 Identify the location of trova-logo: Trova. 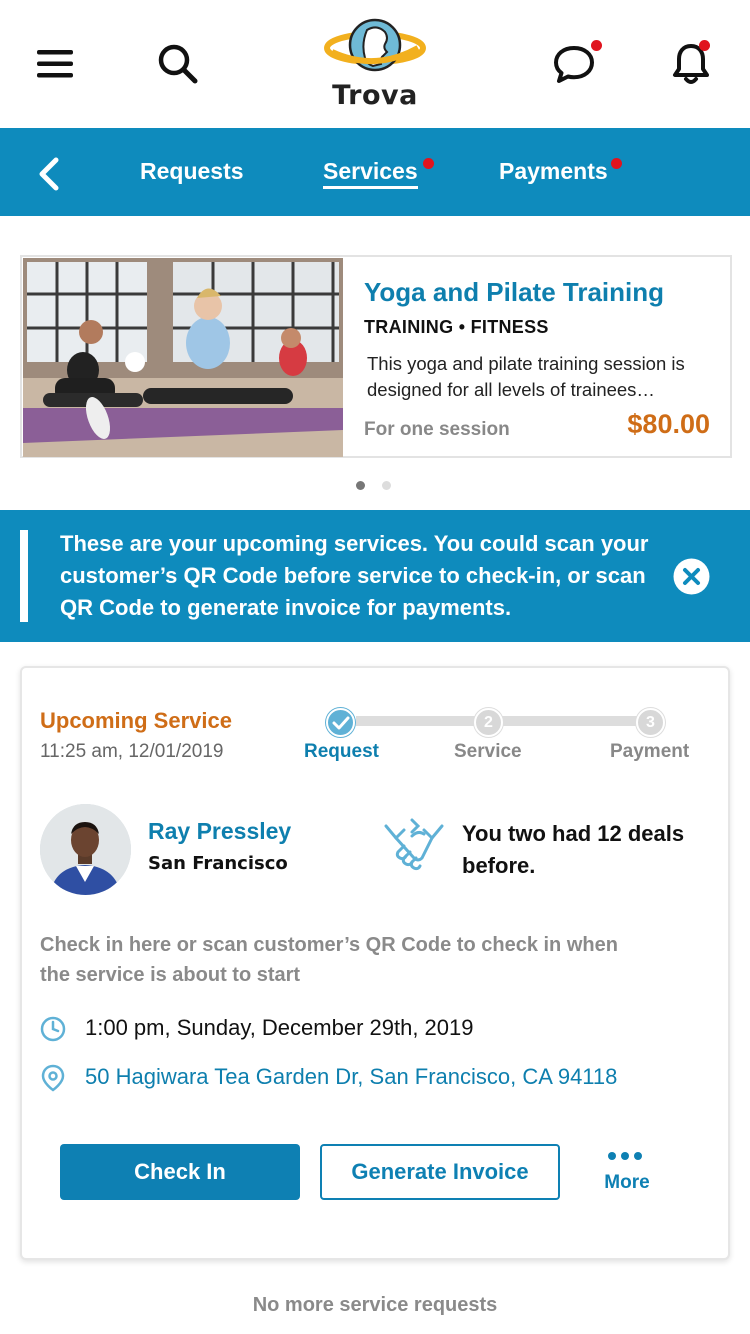
(375, 64).